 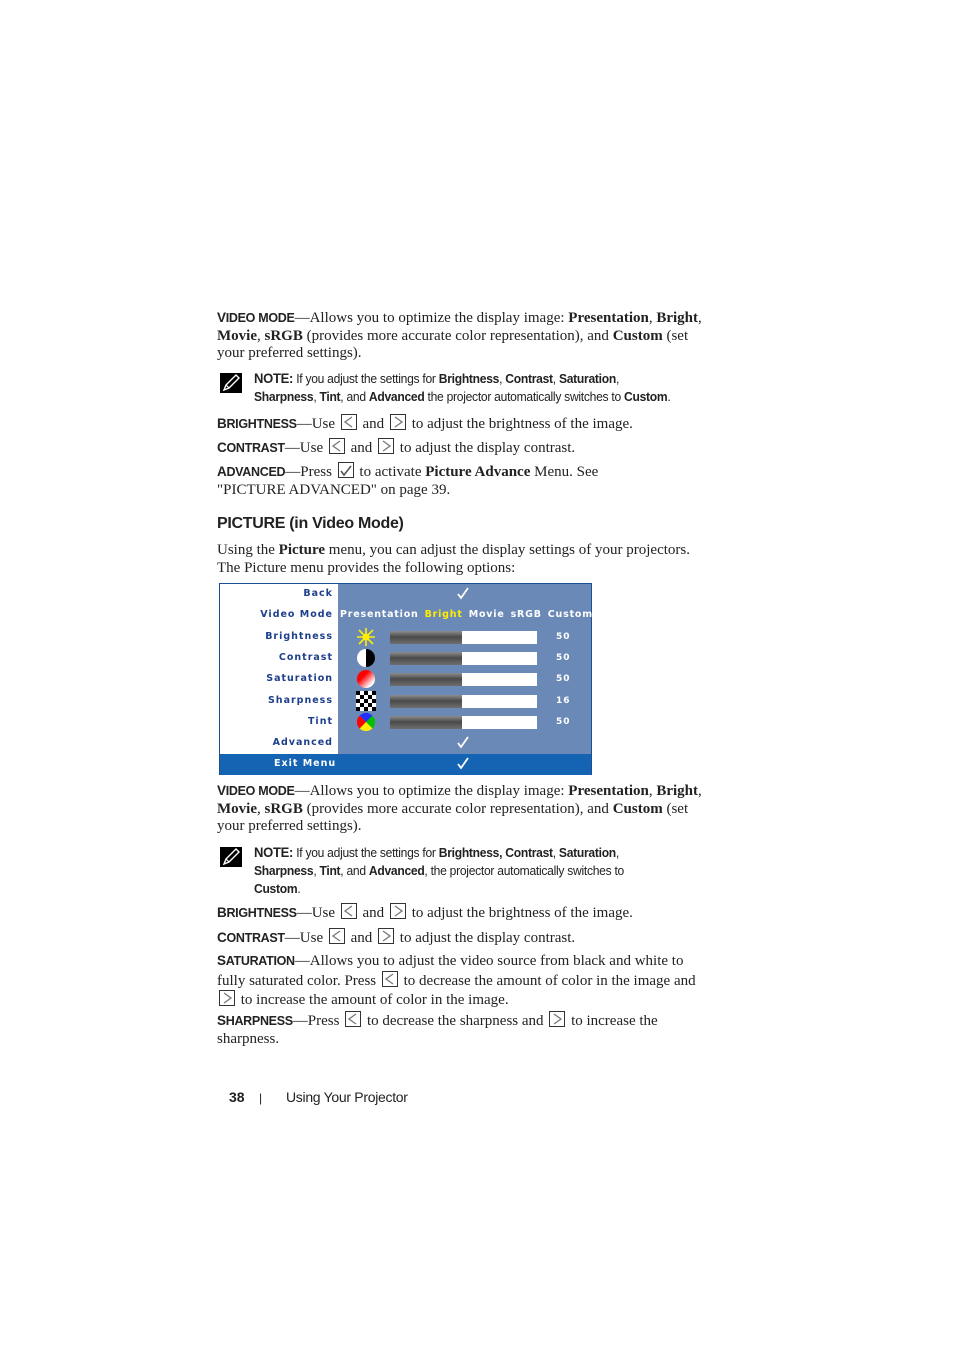 What do you see at coordinates (463, 593) in the screenshot?
I see `checkmark-icon` at bounding box center [463, 593].